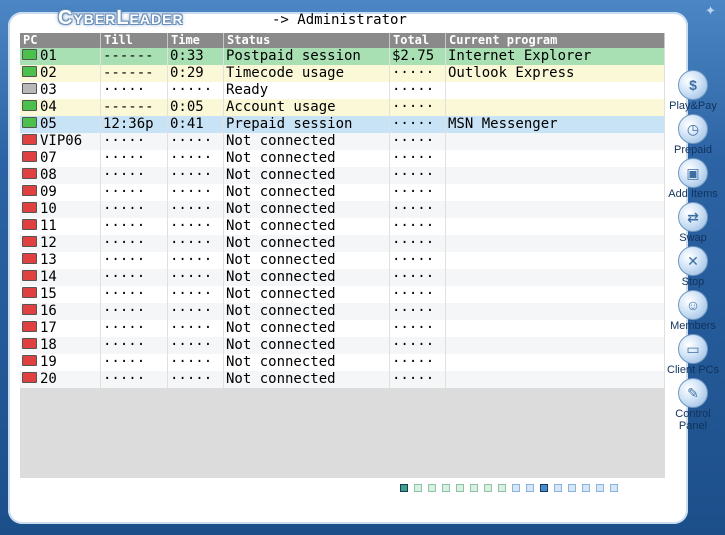 This screenshot has height=535, width=725. Describe the element at coordinates (693, 150) in the screenshot. I see `prepaid-label: Prepaid` at that location.